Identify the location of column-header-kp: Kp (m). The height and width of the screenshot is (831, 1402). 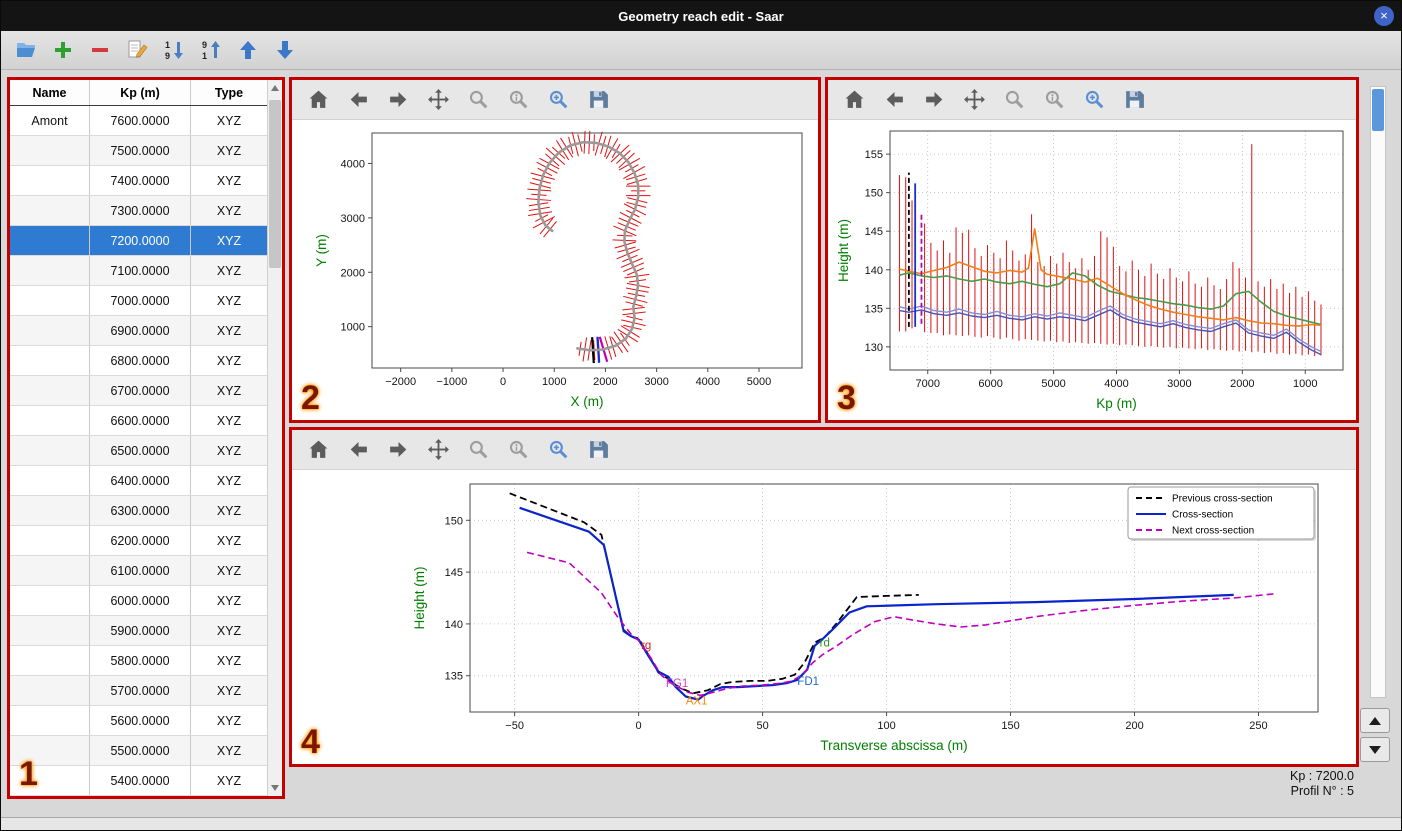
(140, 92).